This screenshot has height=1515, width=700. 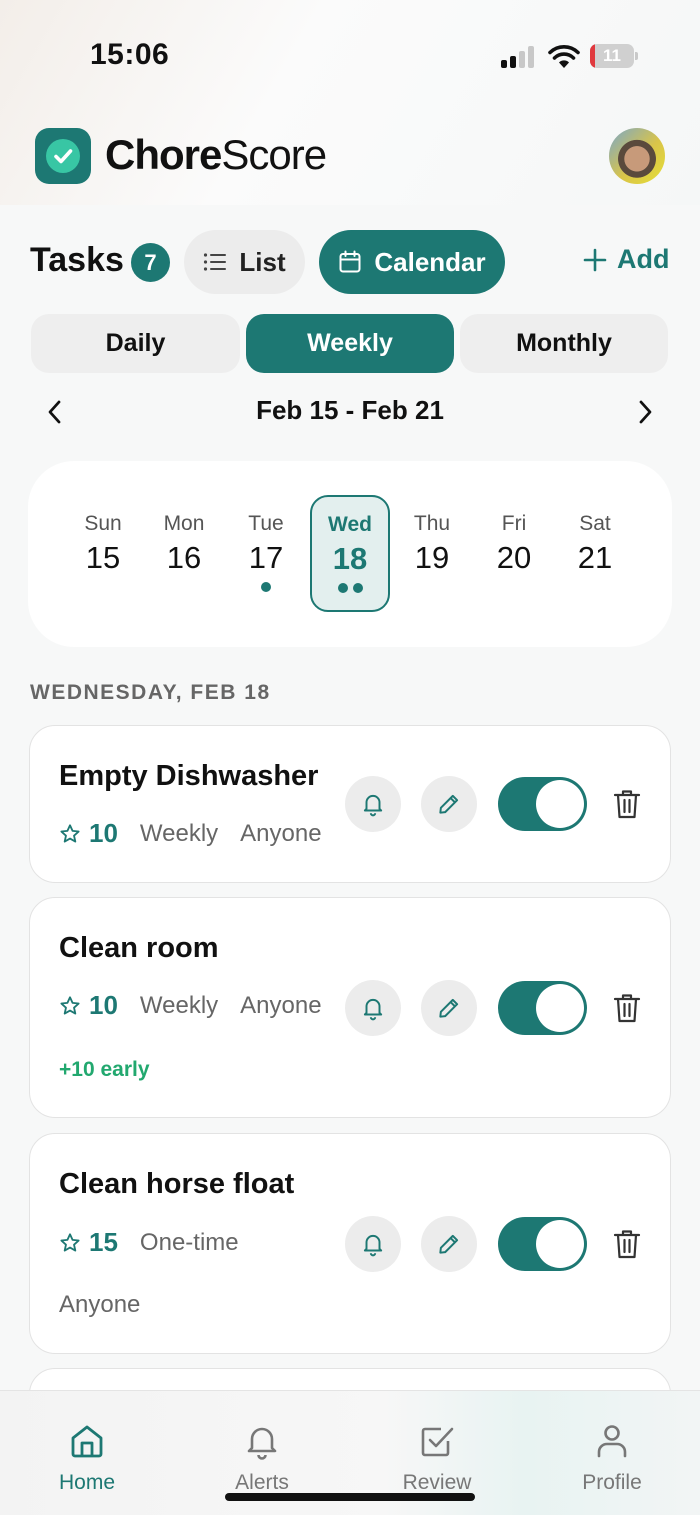 What do you see at coordinates (564, 56) in the screenshot?
I see `wifi-icon` at bounding box center [564, 56].